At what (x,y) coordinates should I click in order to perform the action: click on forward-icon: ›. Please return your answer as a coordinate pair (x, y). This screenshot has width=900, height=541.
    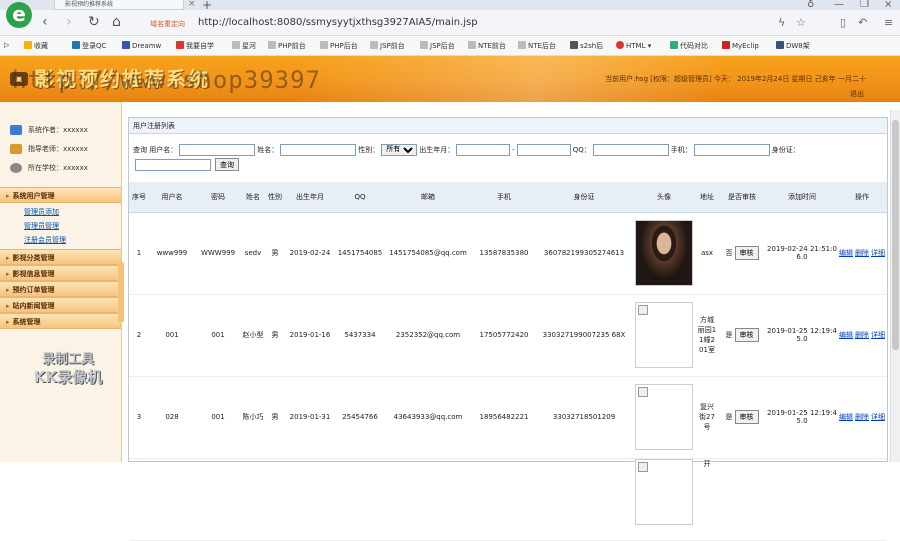
    Looking at the image, I should click on (69, 22).